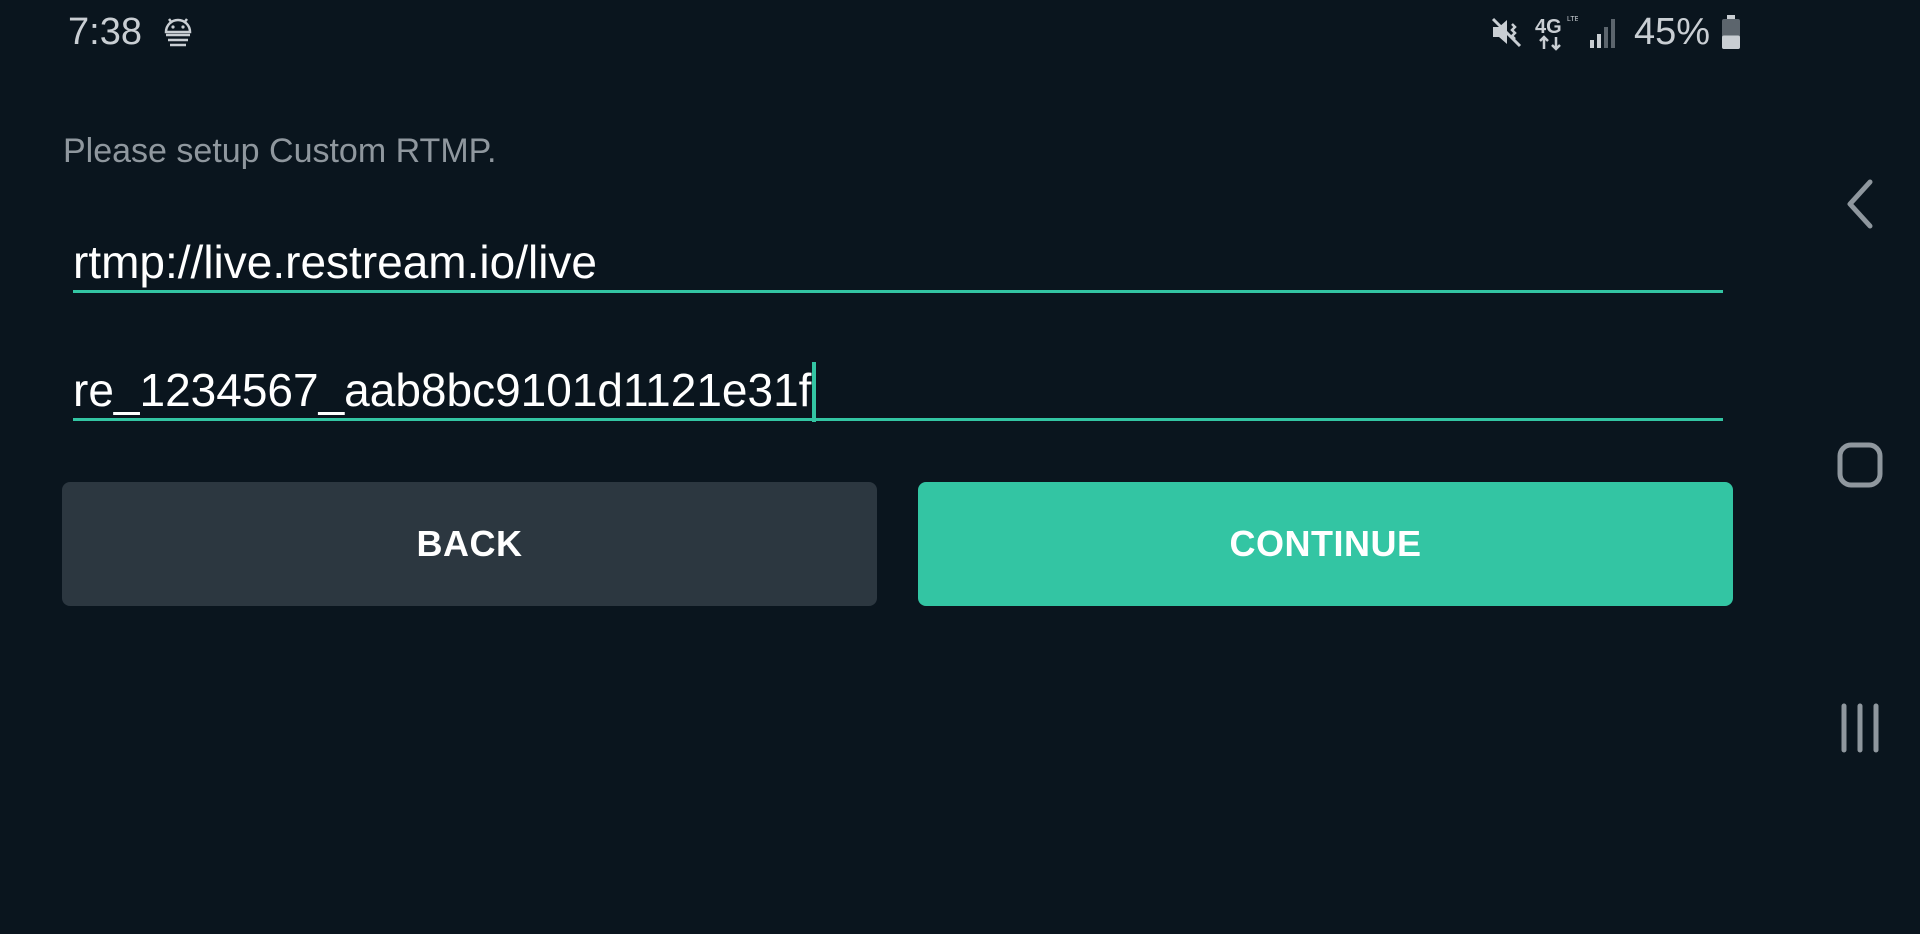  Describe the element at coordinates (105, 32) in the screenshot. I see `status-time: 7:38` at that location.